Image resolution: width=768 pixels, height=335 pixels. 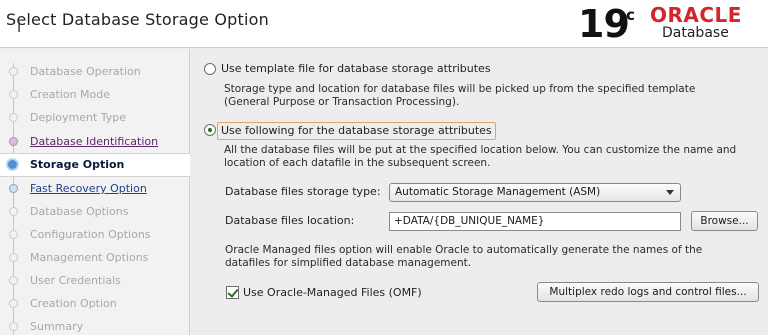 What do you see at coordinates (535, 221) in the screenshot?
I see `files-location-input: +DATA/{DB_UNIQUE_NAME}` at bounding box center [535, 221].